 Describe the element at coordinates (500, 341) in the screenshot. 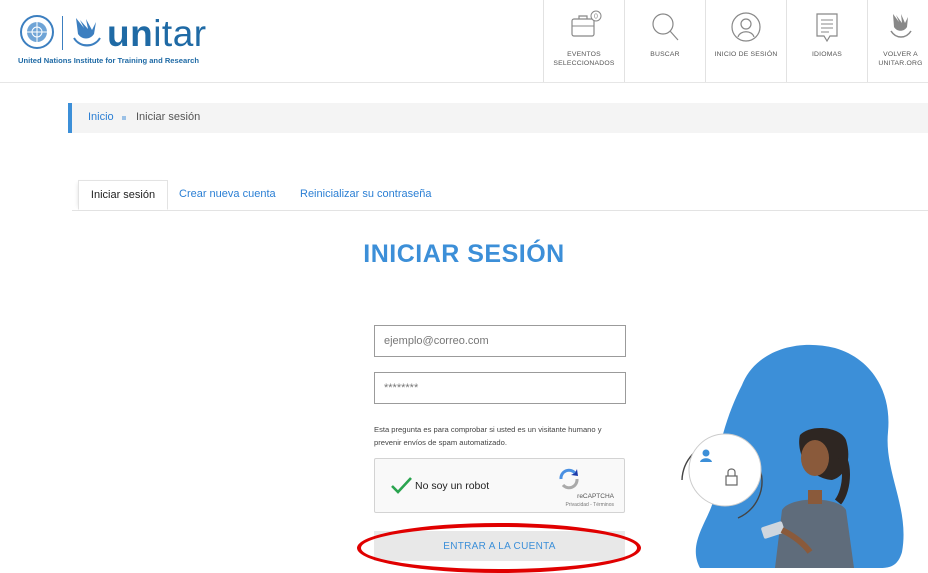

I see `email-field` at that location.